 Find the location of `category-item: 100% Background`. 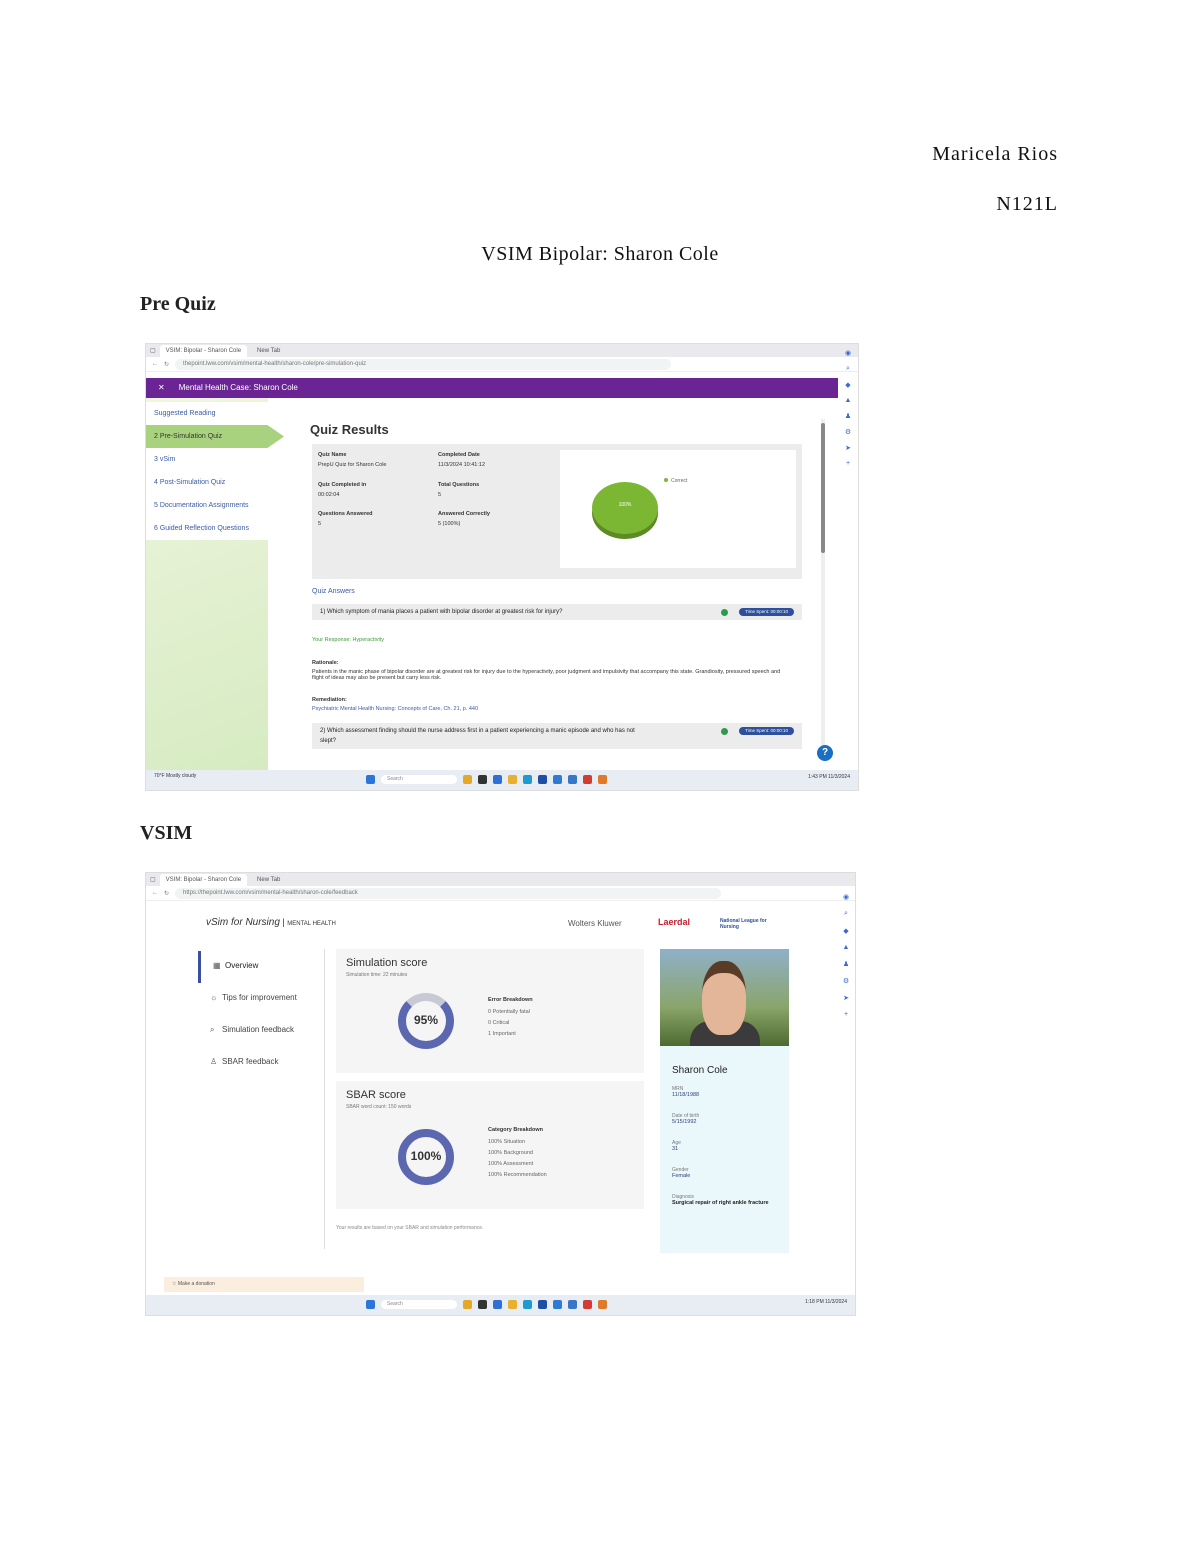

category-item: 100% Background is located at coordinates (510, 1153).